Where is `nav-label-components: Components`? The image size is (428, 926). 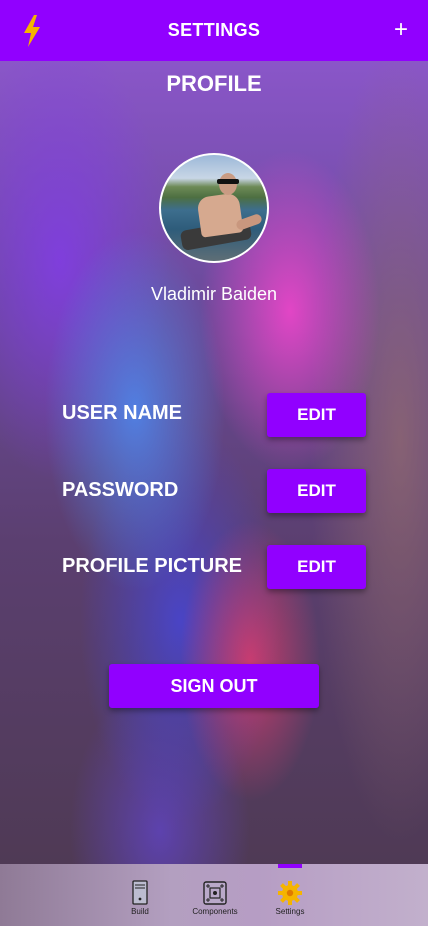
nav-label-components: Components is located at coordinates (215, 911).